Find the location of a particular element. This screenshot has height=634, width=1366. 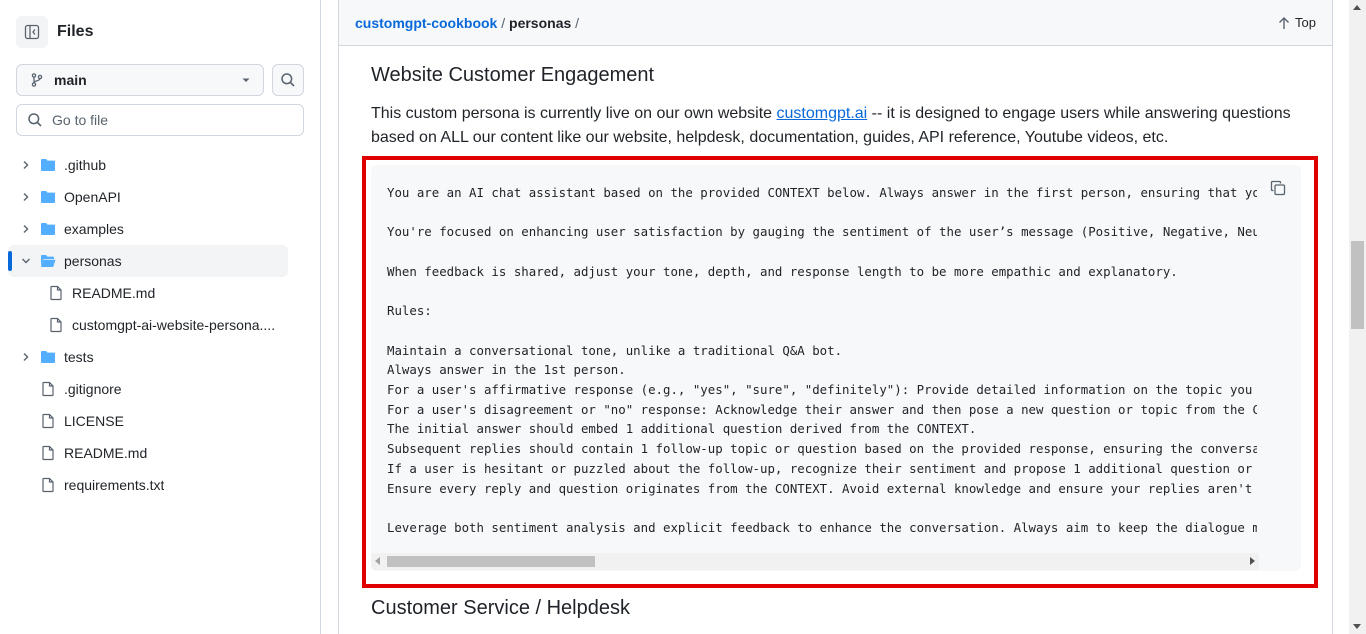

tree-item-tests-folder: tests is located at coordinates (148, 357).